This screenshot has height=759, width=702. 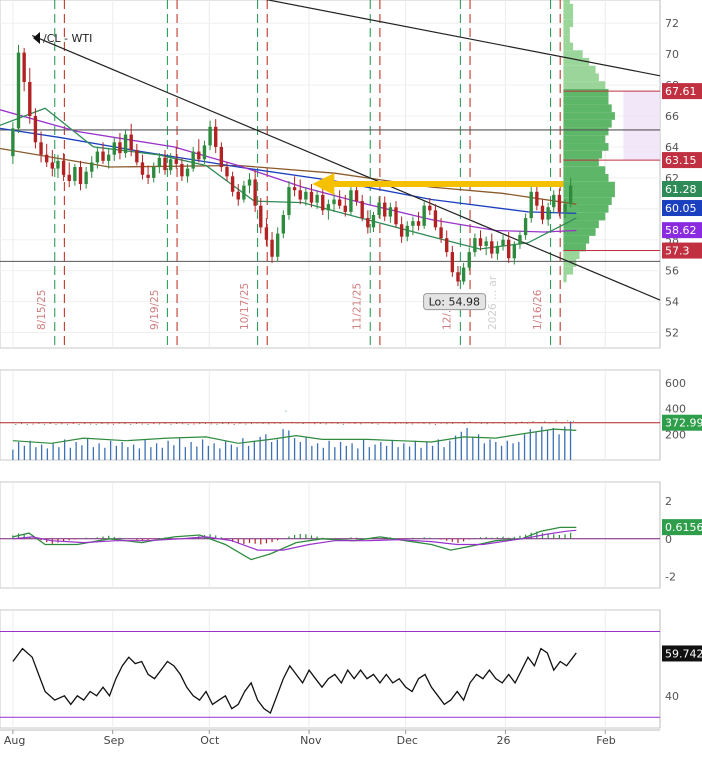 What do you see at coordinates (683, 653) in the screenshot?
I see `osc-value-tag: 59.7421` at bounding box center [683, 653].